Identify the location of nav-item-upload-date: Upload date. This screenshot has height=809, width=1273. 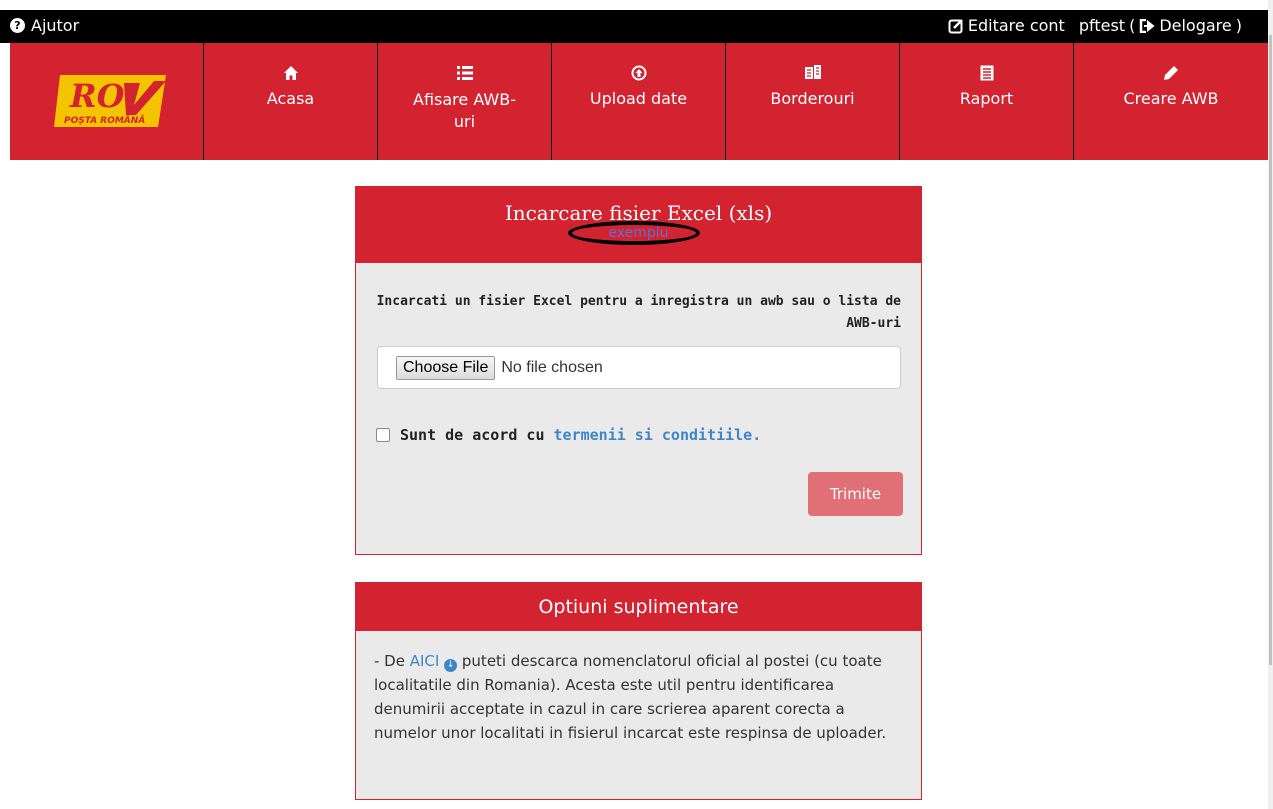
(639, 101).